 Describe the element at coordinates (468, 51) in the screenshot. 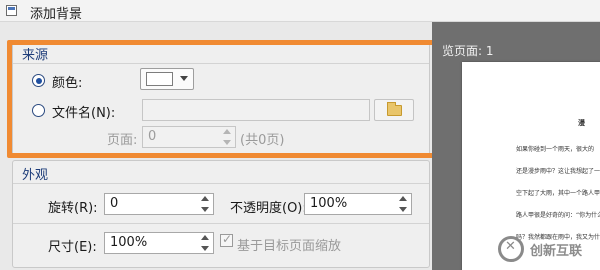

I see `preview-page-label: 览页面: 1` at that location.